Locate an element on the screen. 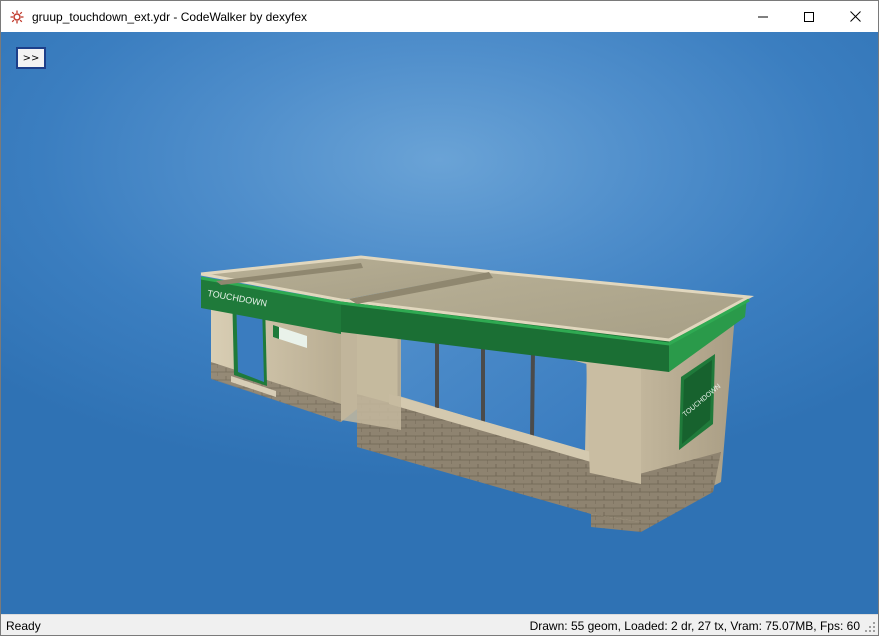 Image resolution: width=879 pixels, height=636 pixels. caption-buttons is located at coordinates (809, 16).